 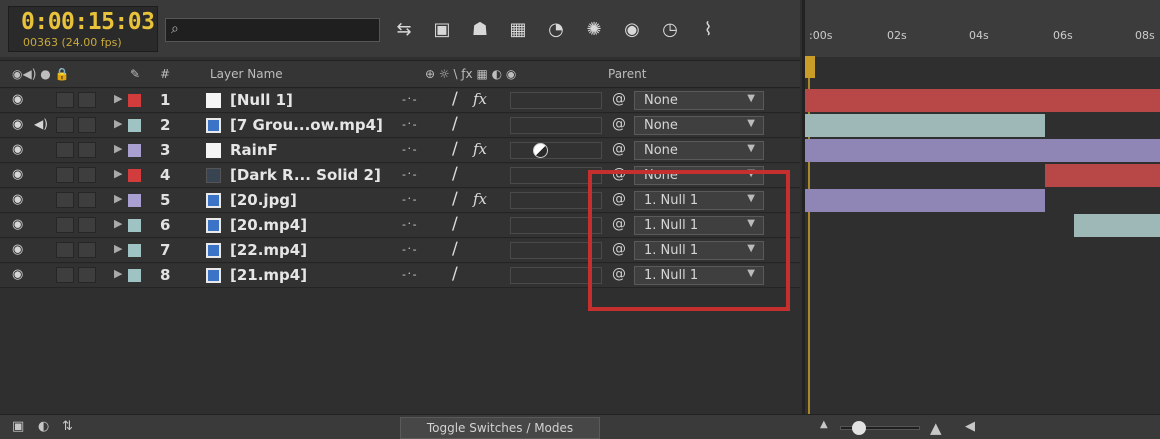 What do you see at coordinates (268, 225) in the screenshot?
I see `layer-name: [20.mp4]` at bounding box center [268, 225].